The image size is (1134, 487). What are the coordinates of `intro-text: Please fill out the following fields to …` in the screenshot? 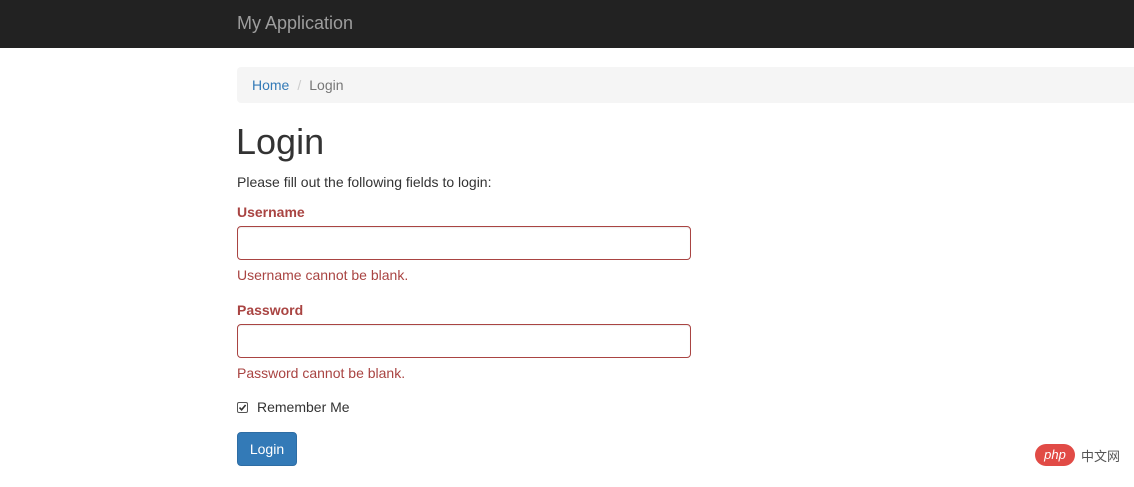 It's located at (364, 182).